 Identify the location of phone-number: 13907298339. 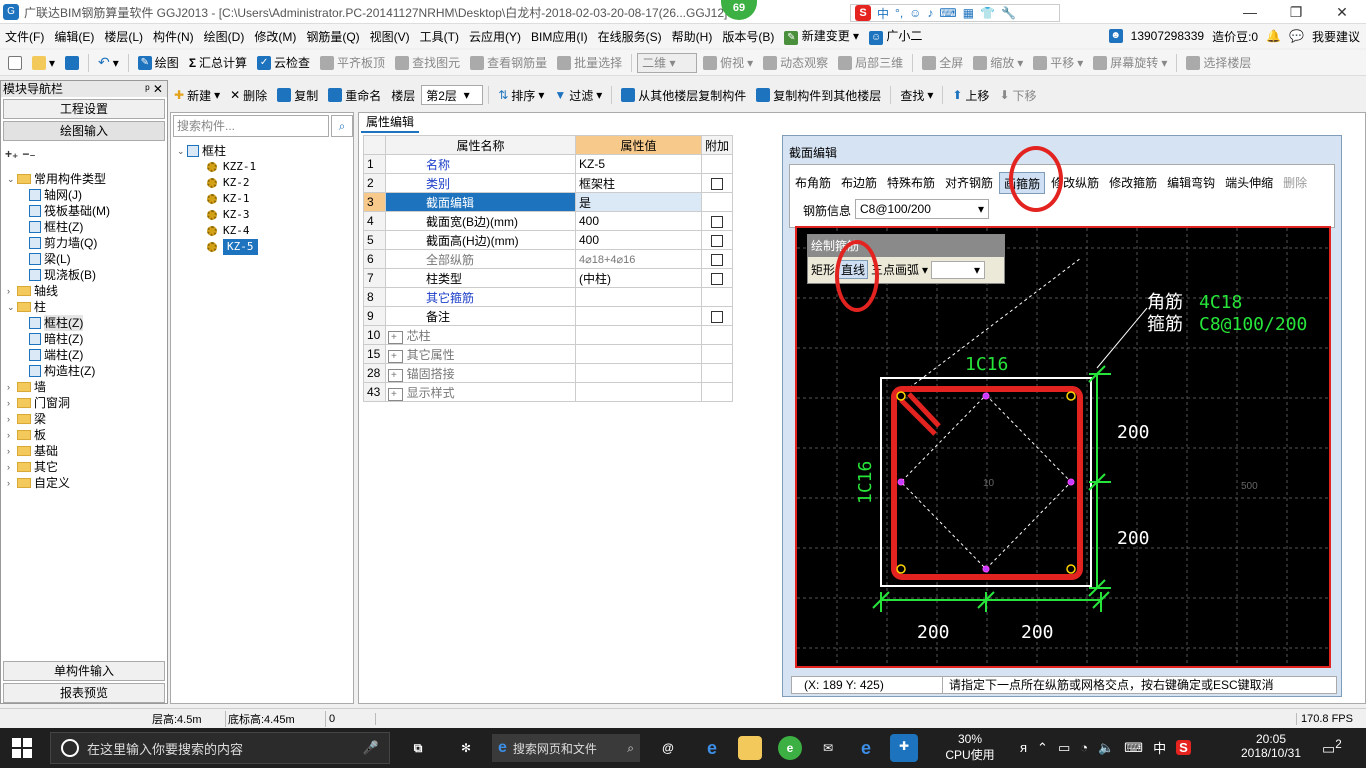
(1167, 36).